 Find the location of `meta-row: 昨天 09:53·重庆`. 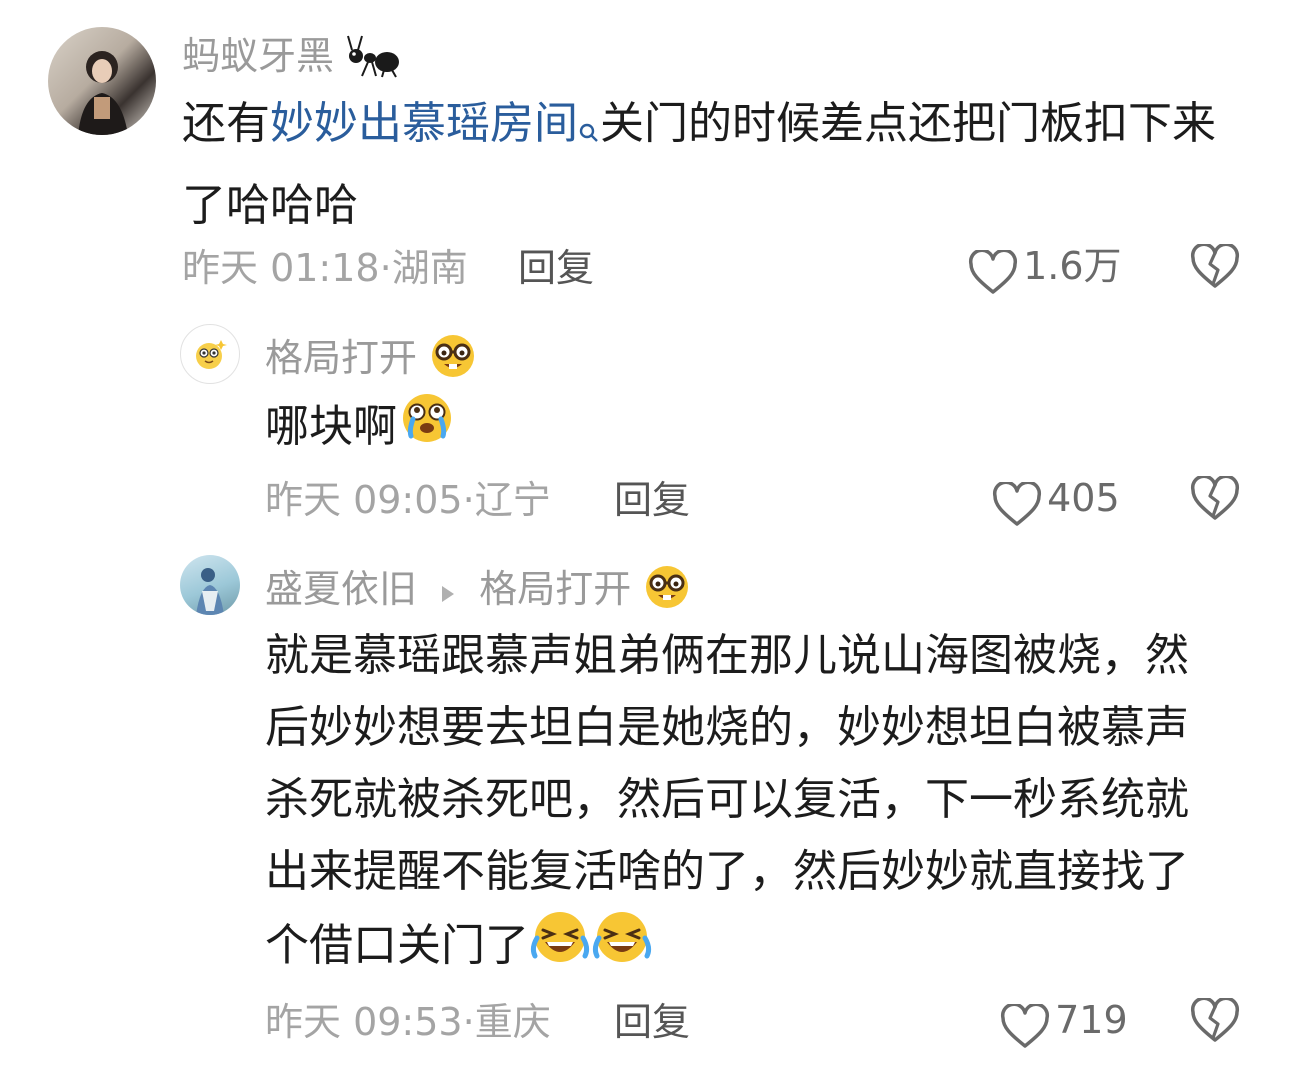

meta-row: 昨天 09:53·重庆 is located at coordinates (408, 1022).